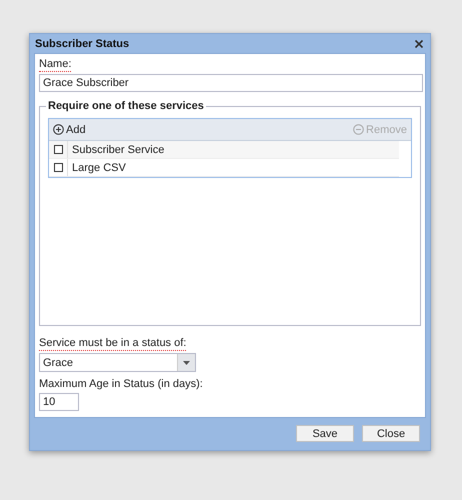  What do you see at coordinates (186, 362) in the screenshot?
I see `caret-icon` at bounding box center [186, 362].